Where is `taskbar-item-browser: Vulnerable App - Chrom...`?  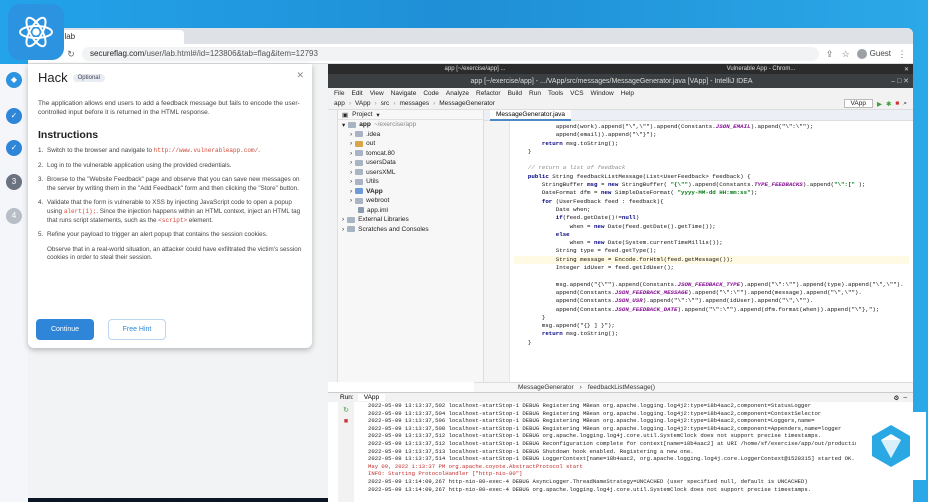
taskbar-item-browser: Vulnerable App - Chrom... is located at coordinates (761, 69).